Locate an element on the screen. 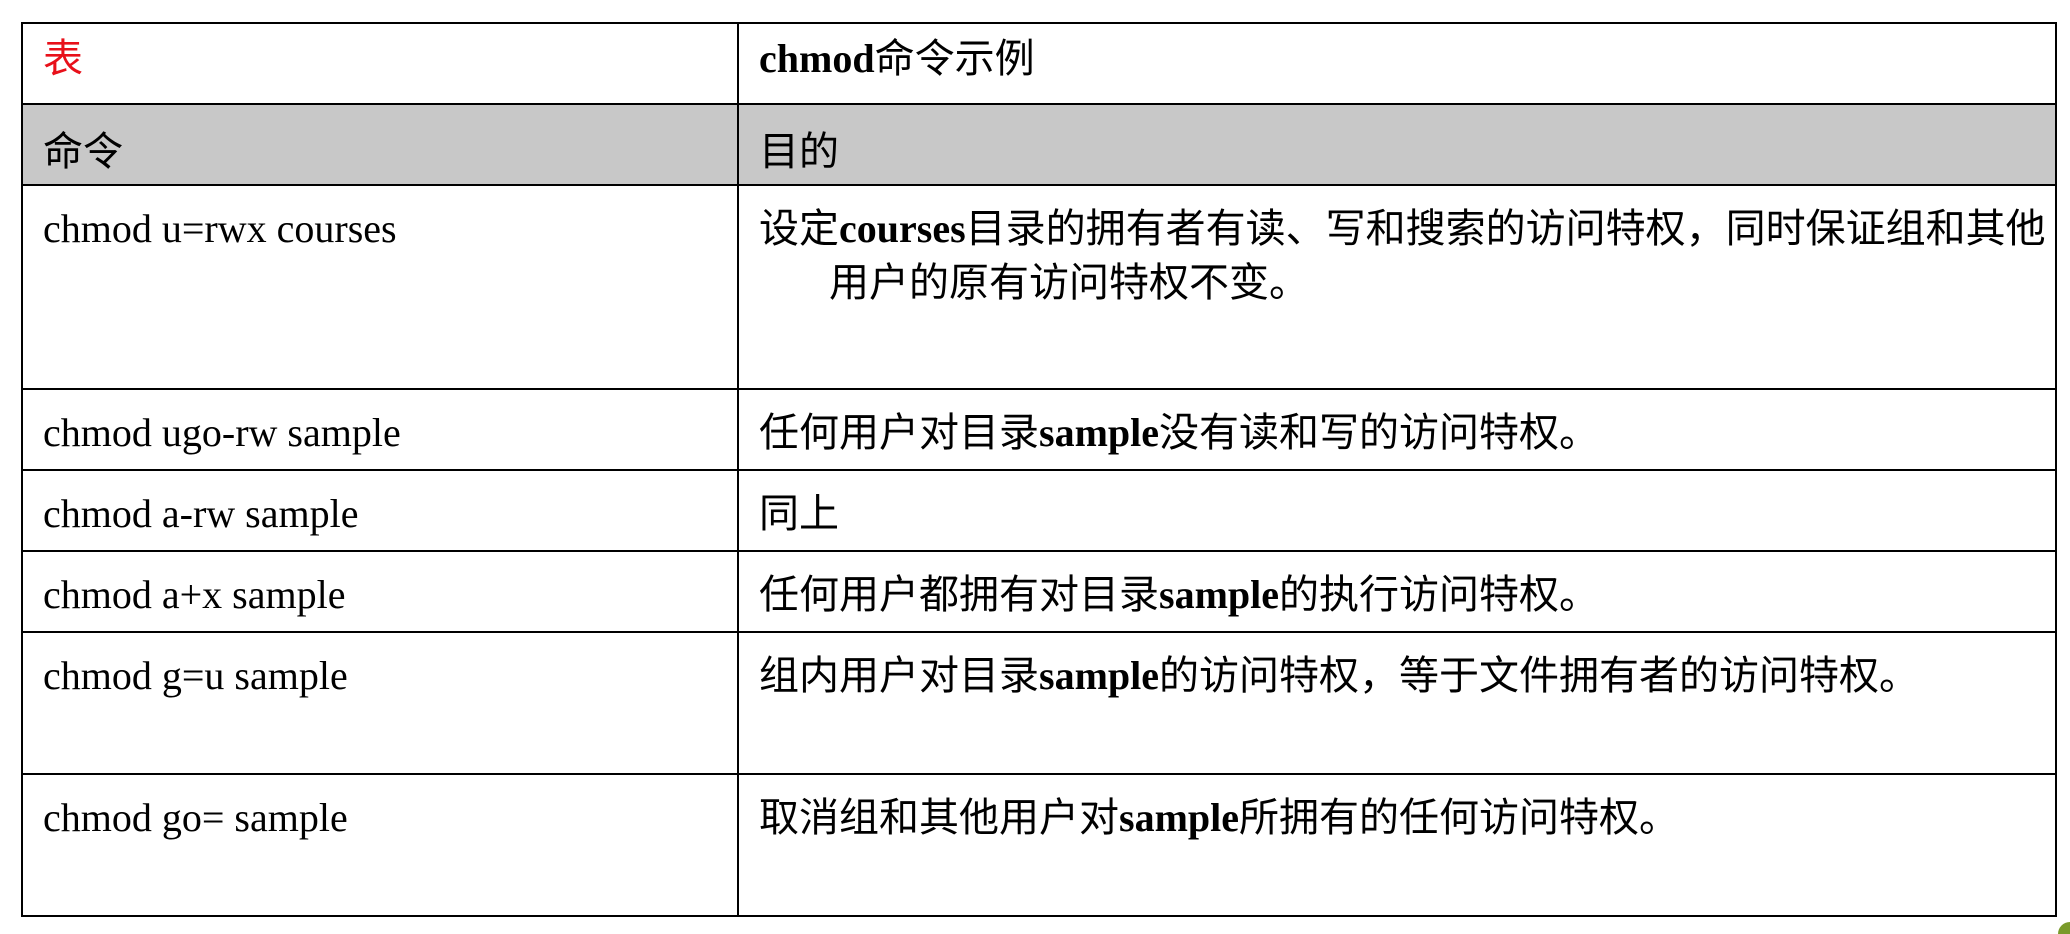 The height and width of the screenshot is (934, 2070). purpose-text: 取消组和其他用户对sample所拥有的任何访问特权。 is located at coordinates (1407, 818).